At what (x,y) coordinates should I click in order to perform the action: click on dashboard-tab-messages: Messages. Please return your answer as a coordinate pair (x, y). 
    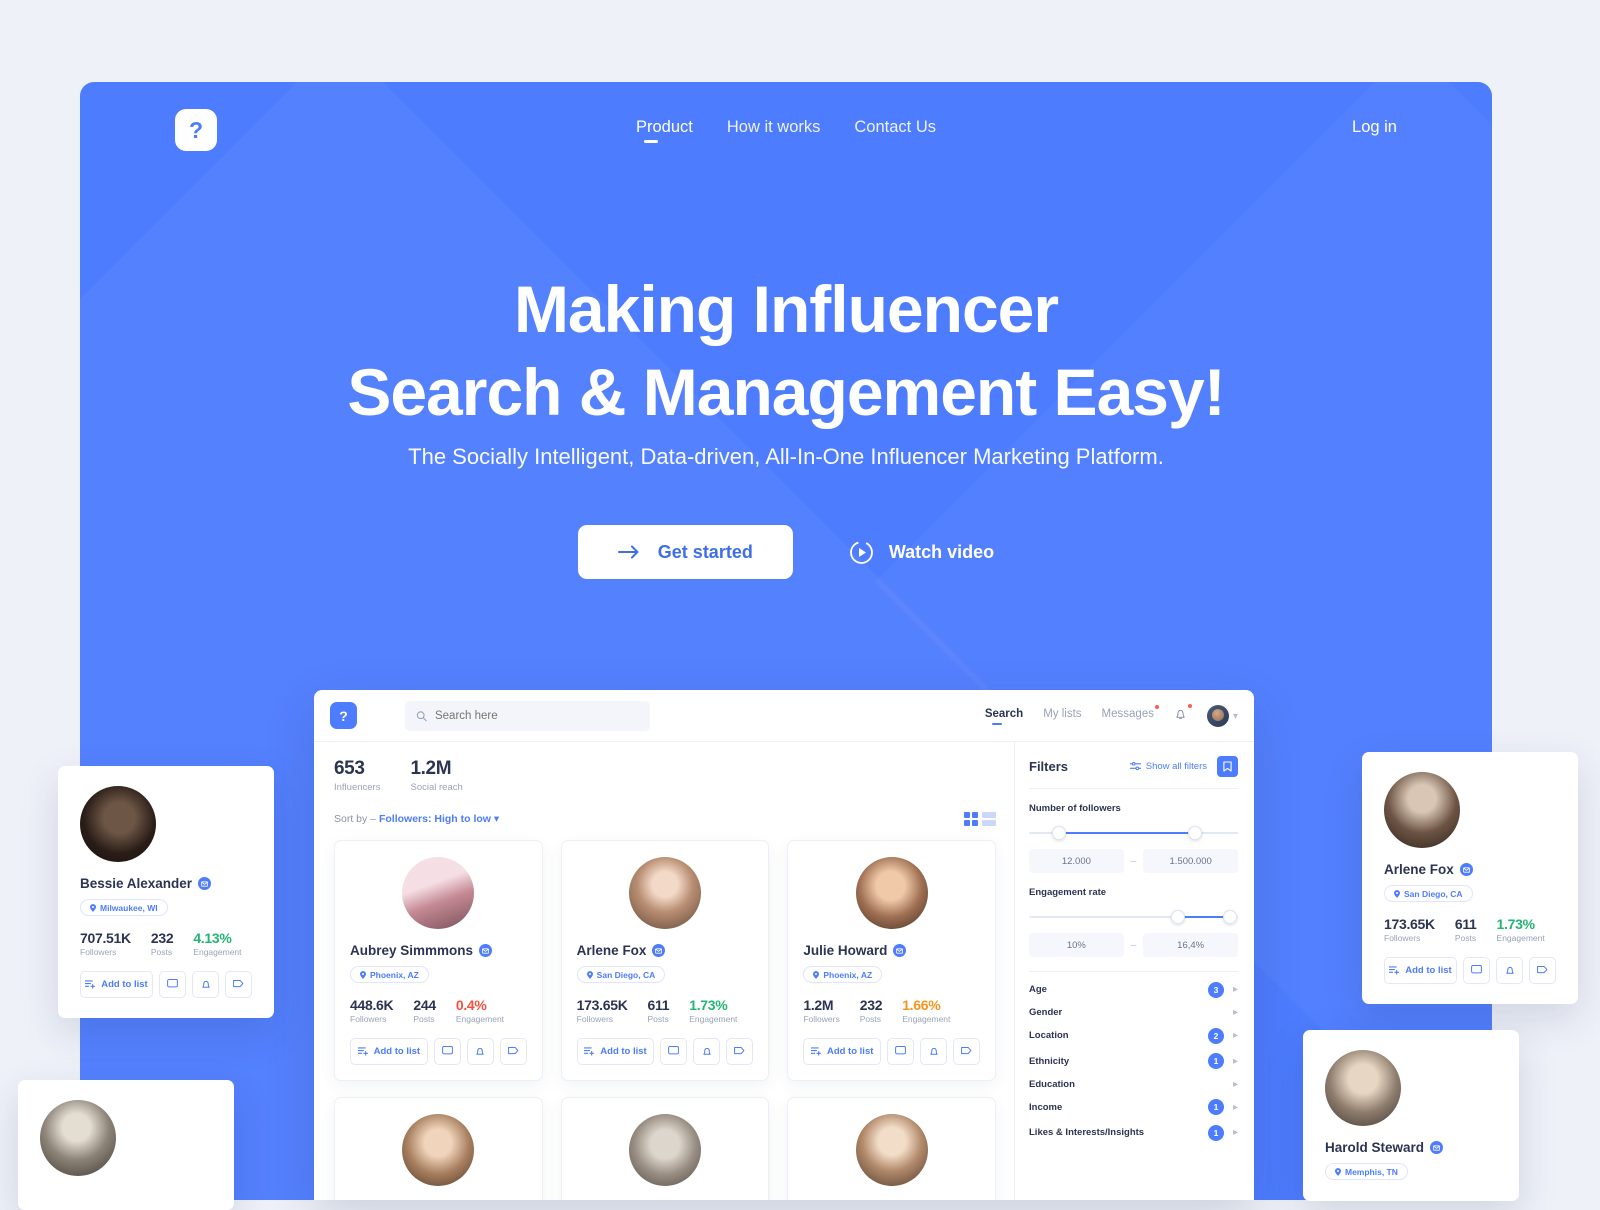
    Looking at the image, I should click on (1130, 714).